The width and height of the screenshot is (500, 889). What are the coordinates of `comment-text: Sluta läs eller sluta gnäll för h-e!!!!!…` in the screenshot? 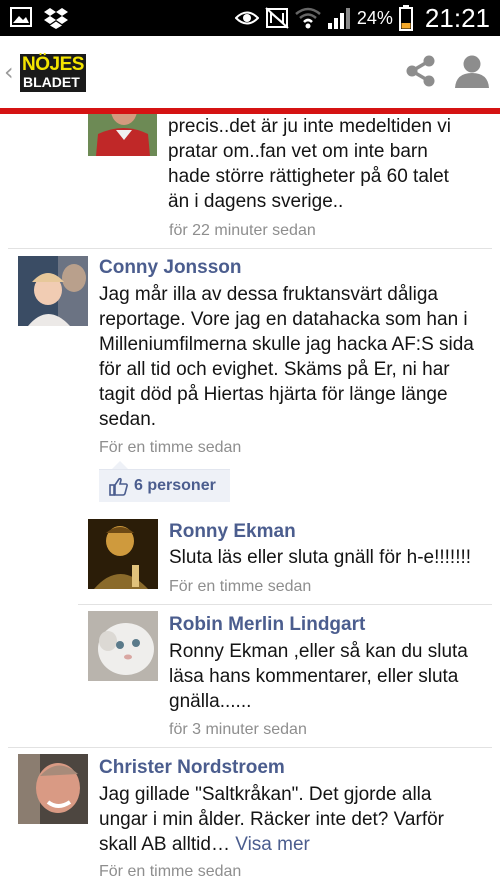 It's located at (320, 557).